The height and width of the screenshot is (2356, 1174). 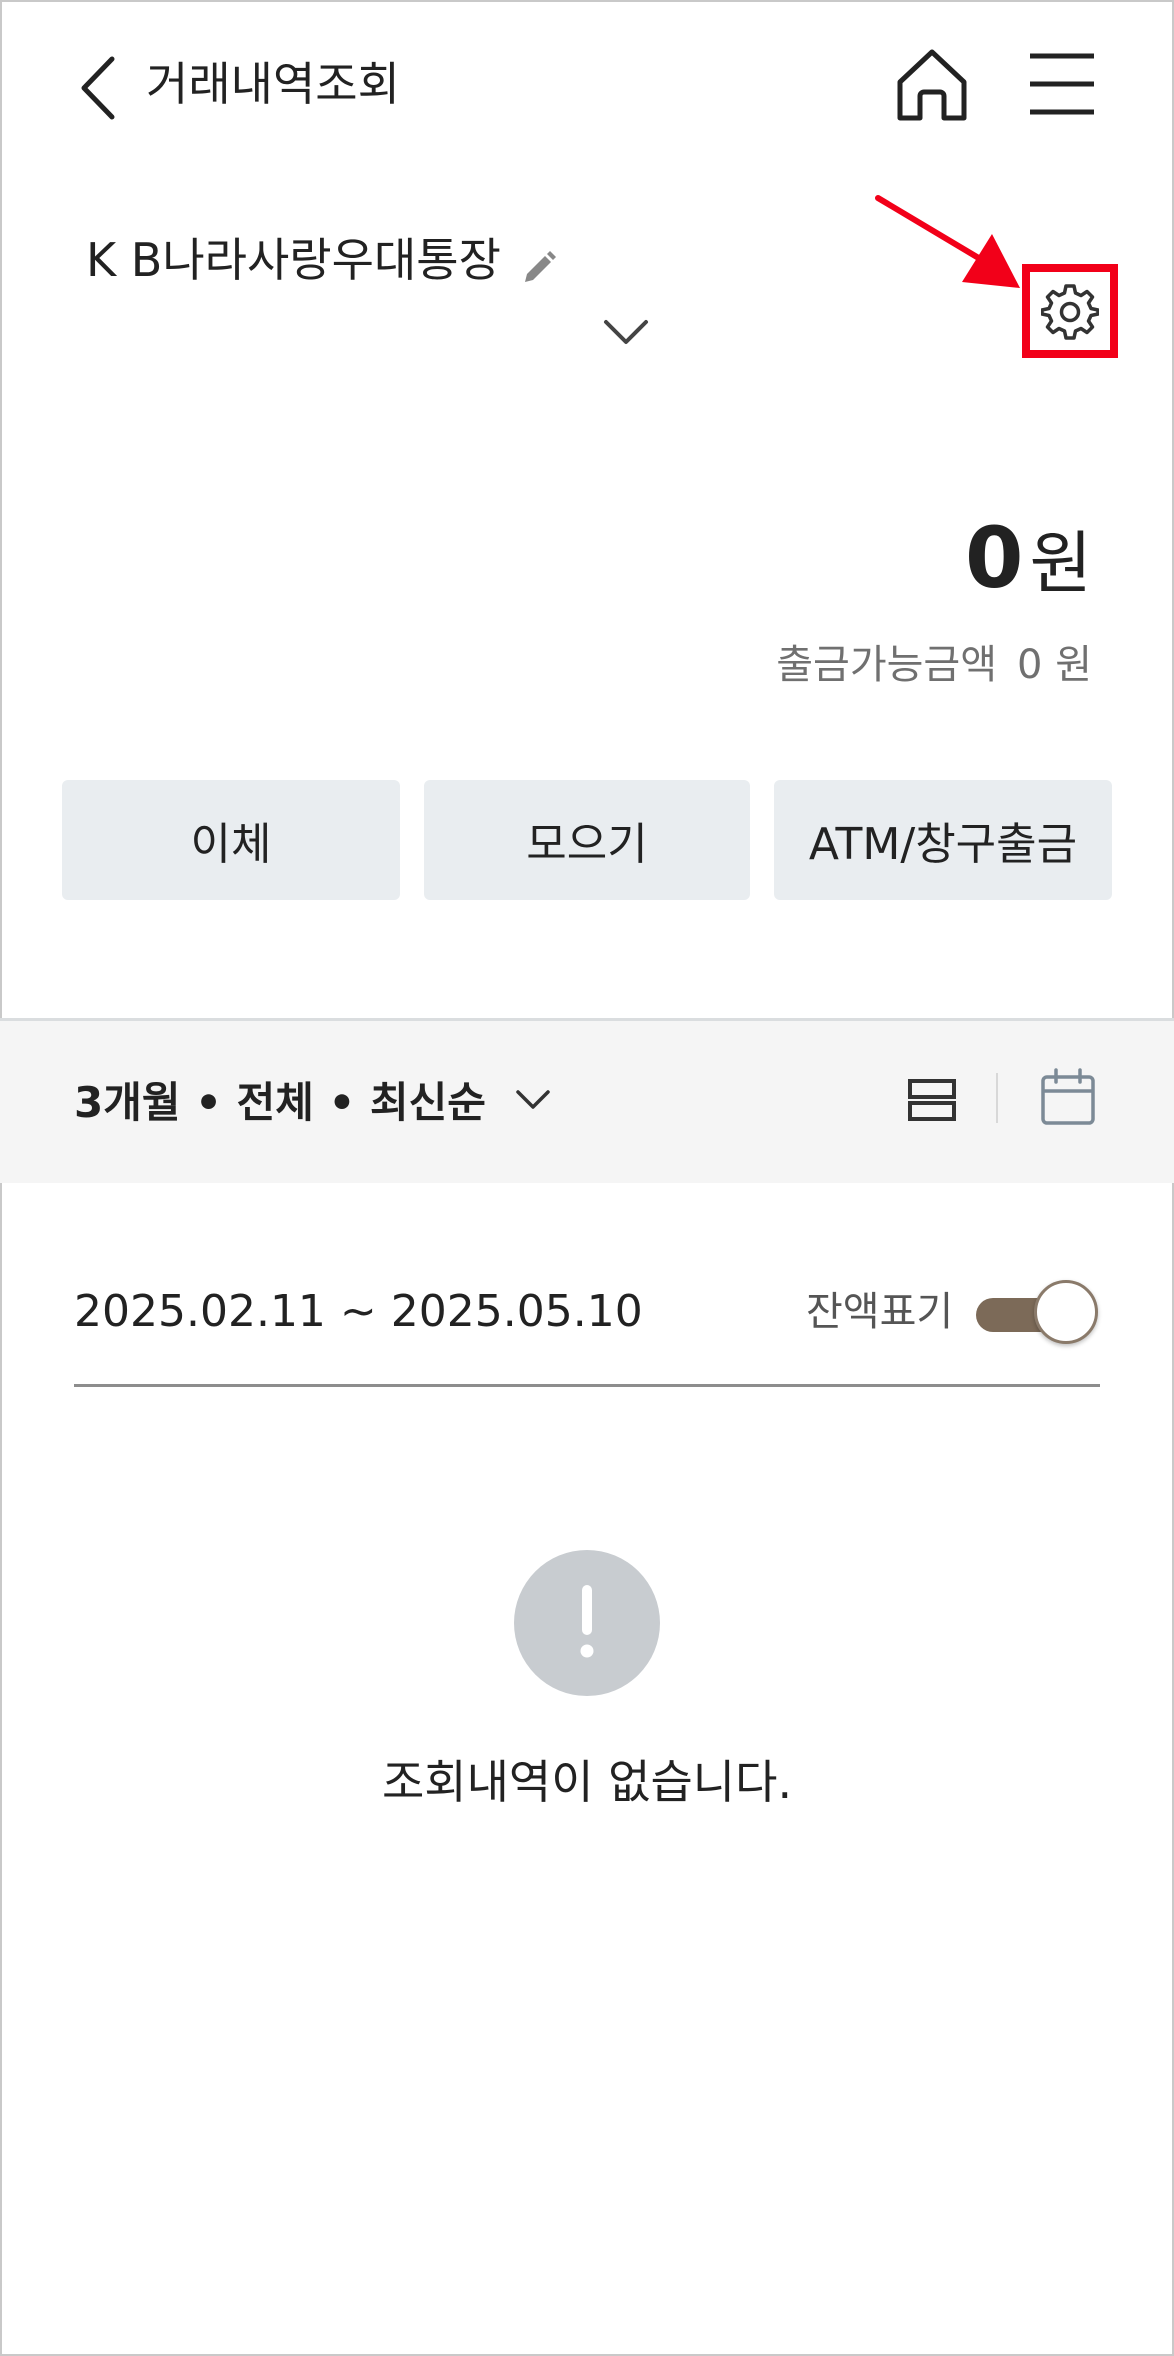 I want to click on list-view-icon, so click(x=932, y=1100).